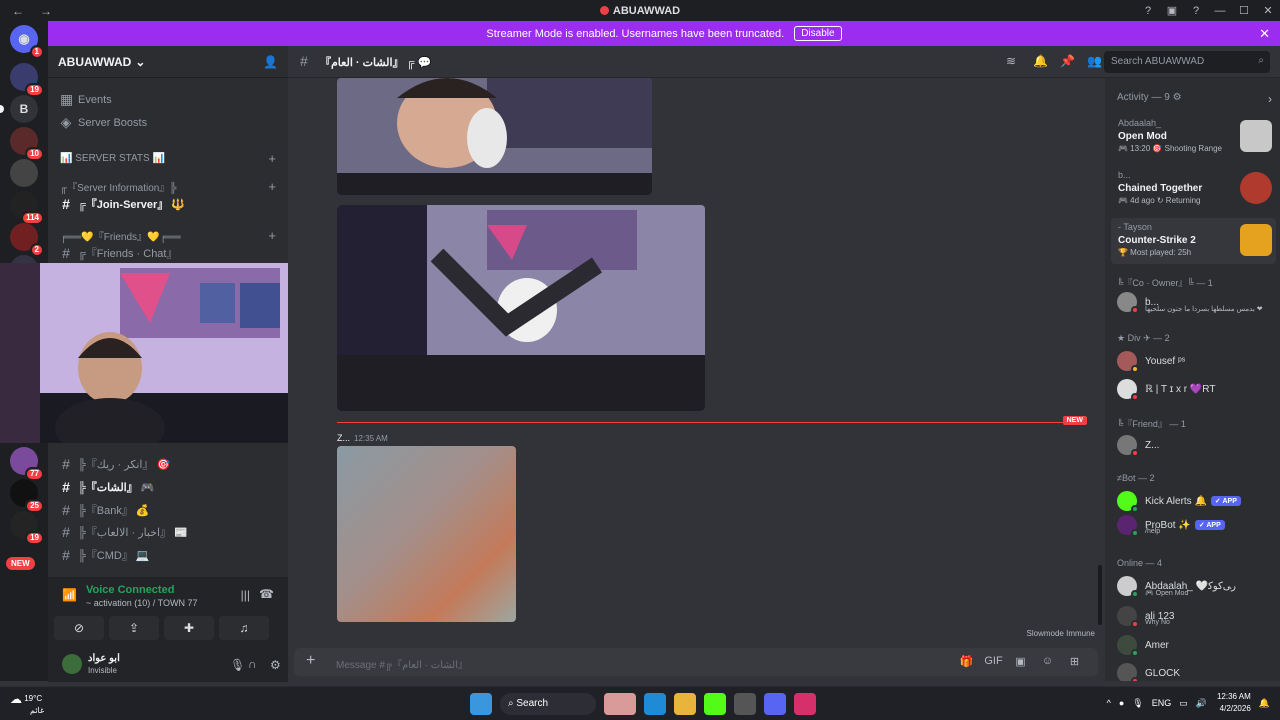 The height and width of the screenshot is (720, 1280). I want to click on member-item: ℝ | T ɪ x r 💜RT, so click(1166, 389).